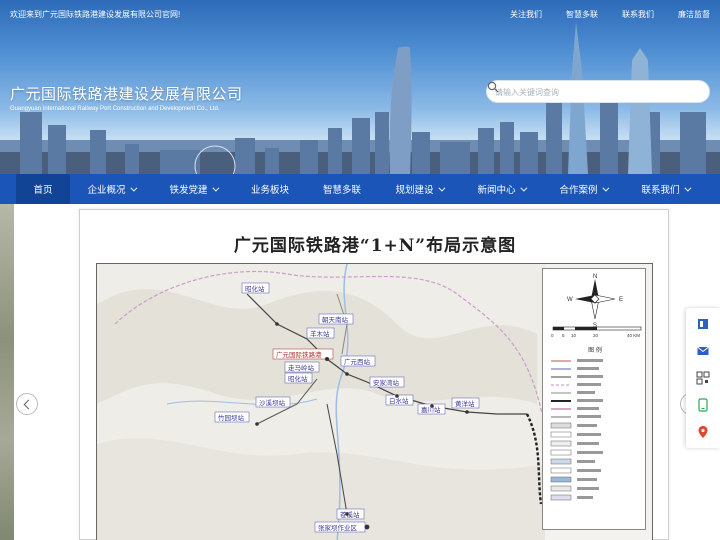  What do you see at coordinates (95, 14) in the screenshot?
I see `welcome-text: 欢迎来到广元国际铁路港建设发展有限公司官网!` at bounding box center [95, 14].